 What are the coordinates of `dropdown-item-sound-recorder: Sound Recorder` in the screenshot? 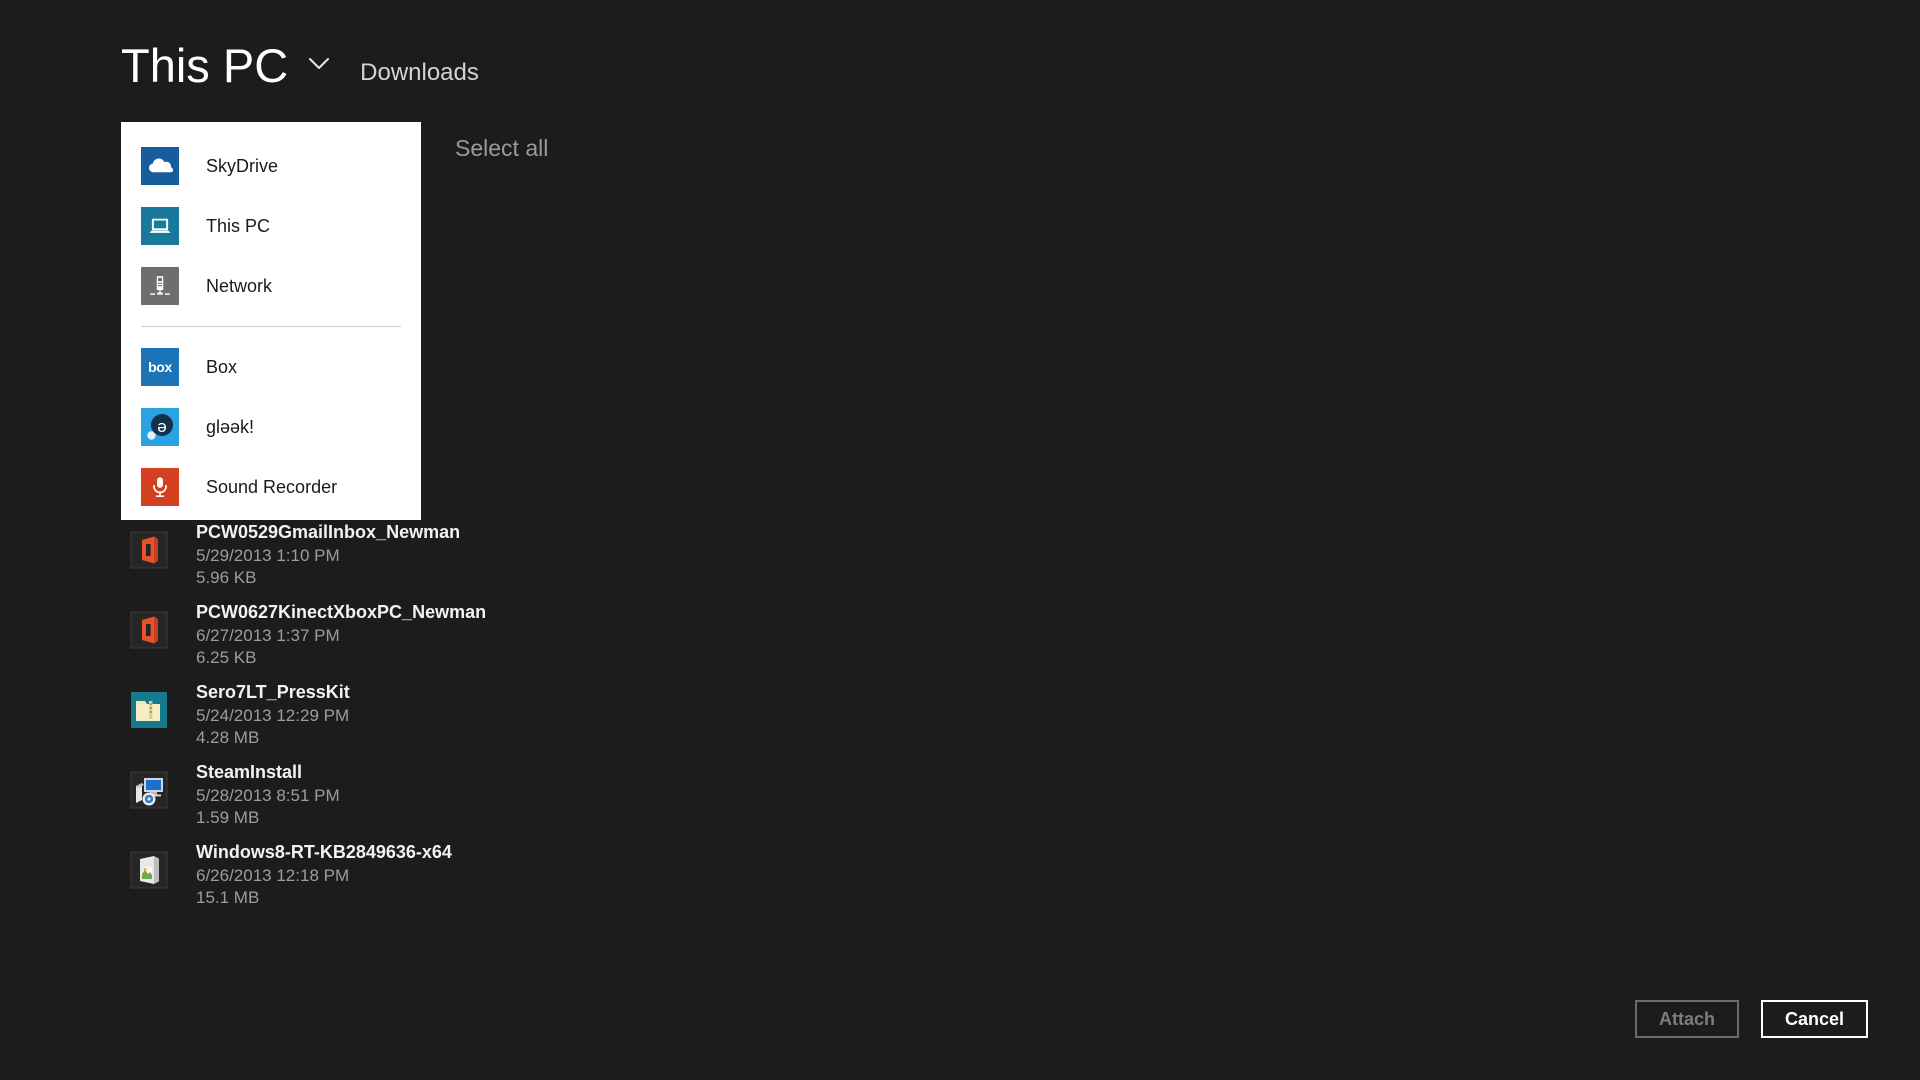 It's located at (271, 487).